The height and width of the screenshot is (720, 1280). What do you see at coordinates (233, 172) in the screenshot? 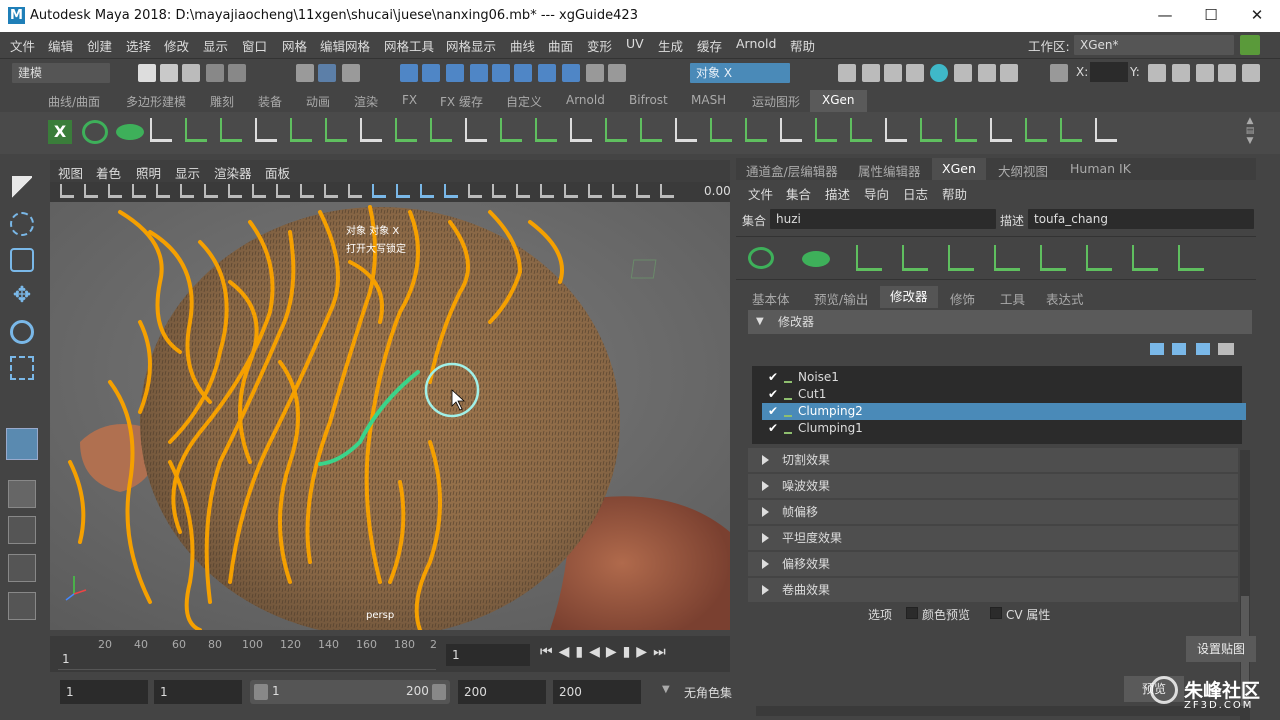
I see `vp-menu-renderer: 渲染器` at bounding box center [233, 172].